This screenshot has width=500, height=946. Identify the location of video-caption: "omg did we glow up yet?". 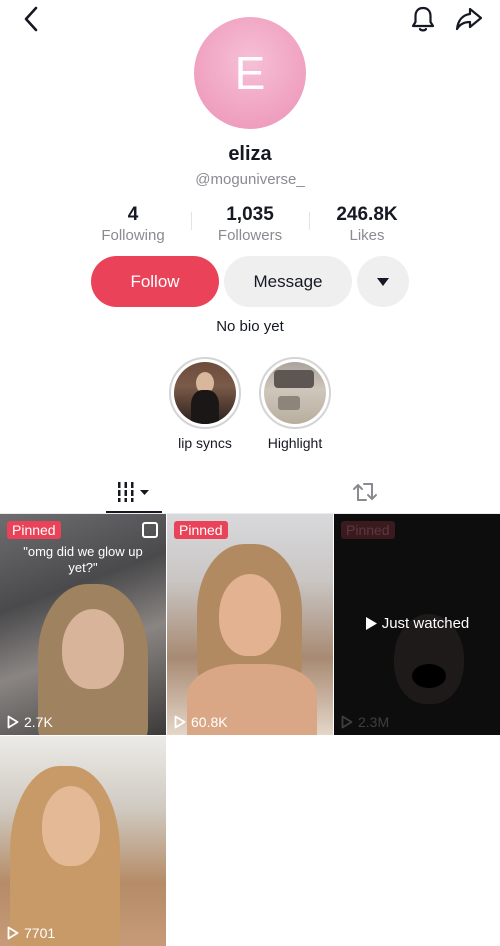
(83, 559).